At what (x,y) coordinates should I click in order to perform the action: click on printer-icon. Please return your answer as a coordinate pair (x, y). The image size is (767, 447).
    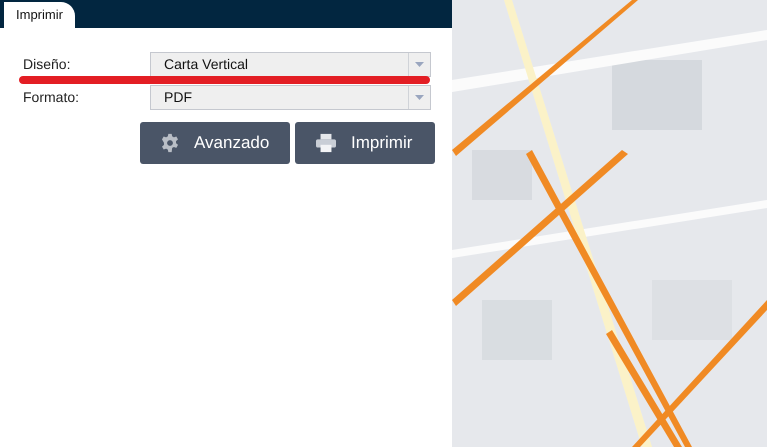
    Looking at the image, I should click on (326, 143).